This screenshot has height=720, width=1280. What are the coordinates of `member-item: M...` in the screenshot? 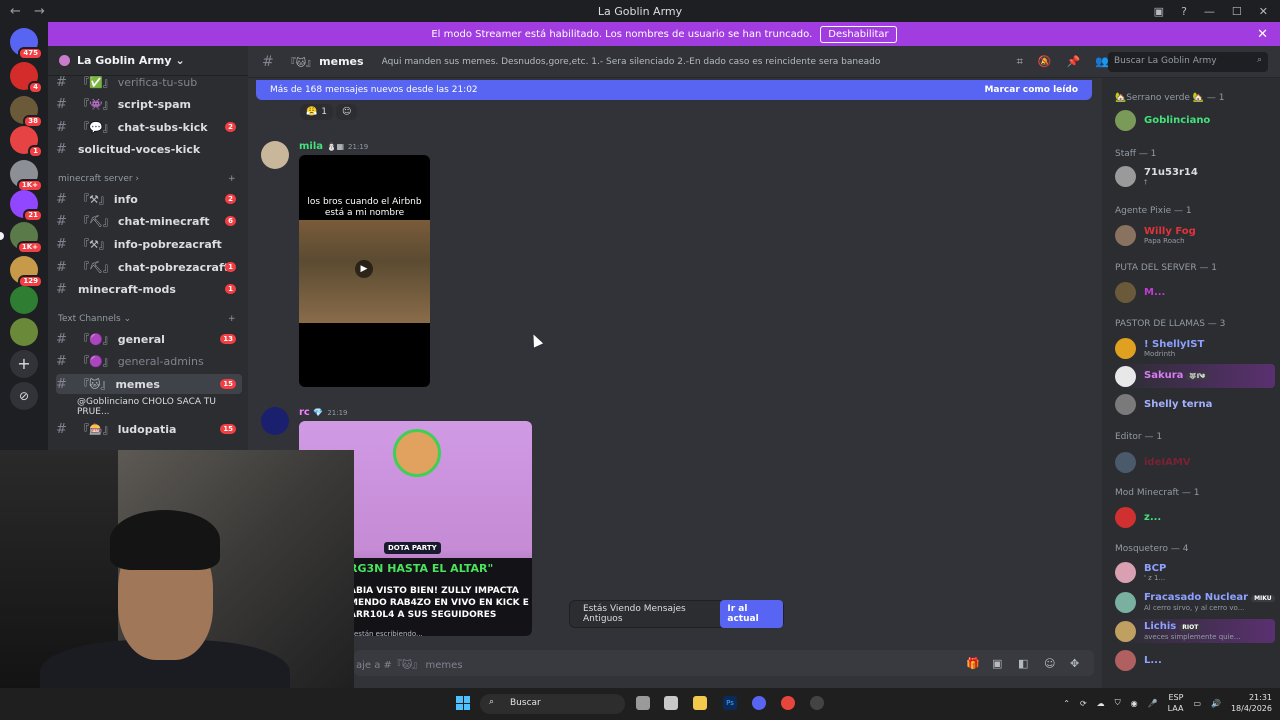 It's located at (1195, 292).